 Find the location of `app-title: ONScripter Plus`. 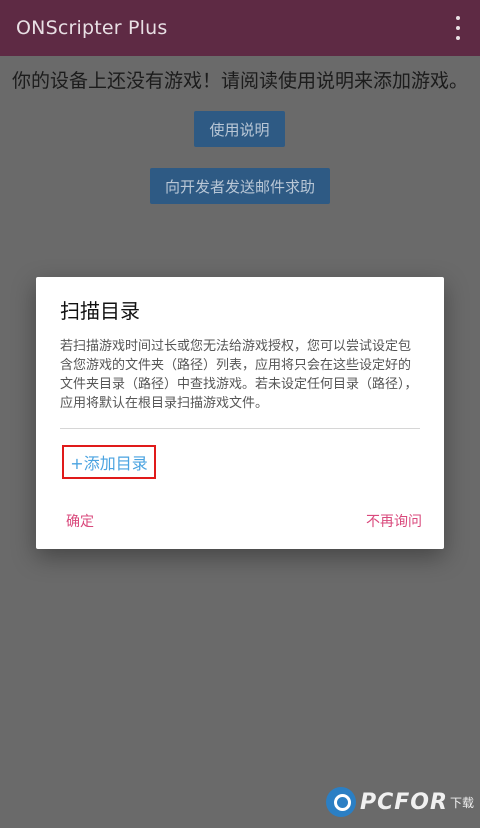

app-title: ONScripter Plus is located at coordinates (92, 28).